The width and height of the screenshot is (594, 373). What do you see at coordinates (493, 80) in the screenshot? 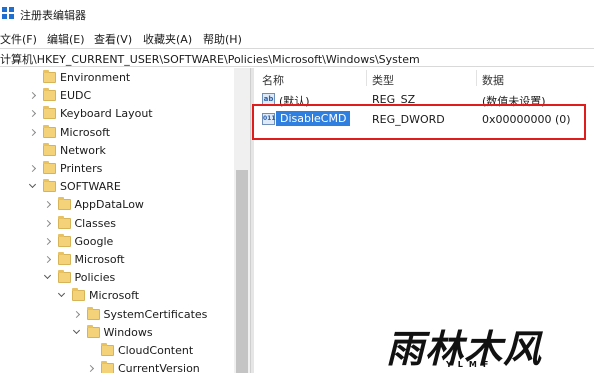
I see `column-header-data: 数据` at bounding box center [493, 80].